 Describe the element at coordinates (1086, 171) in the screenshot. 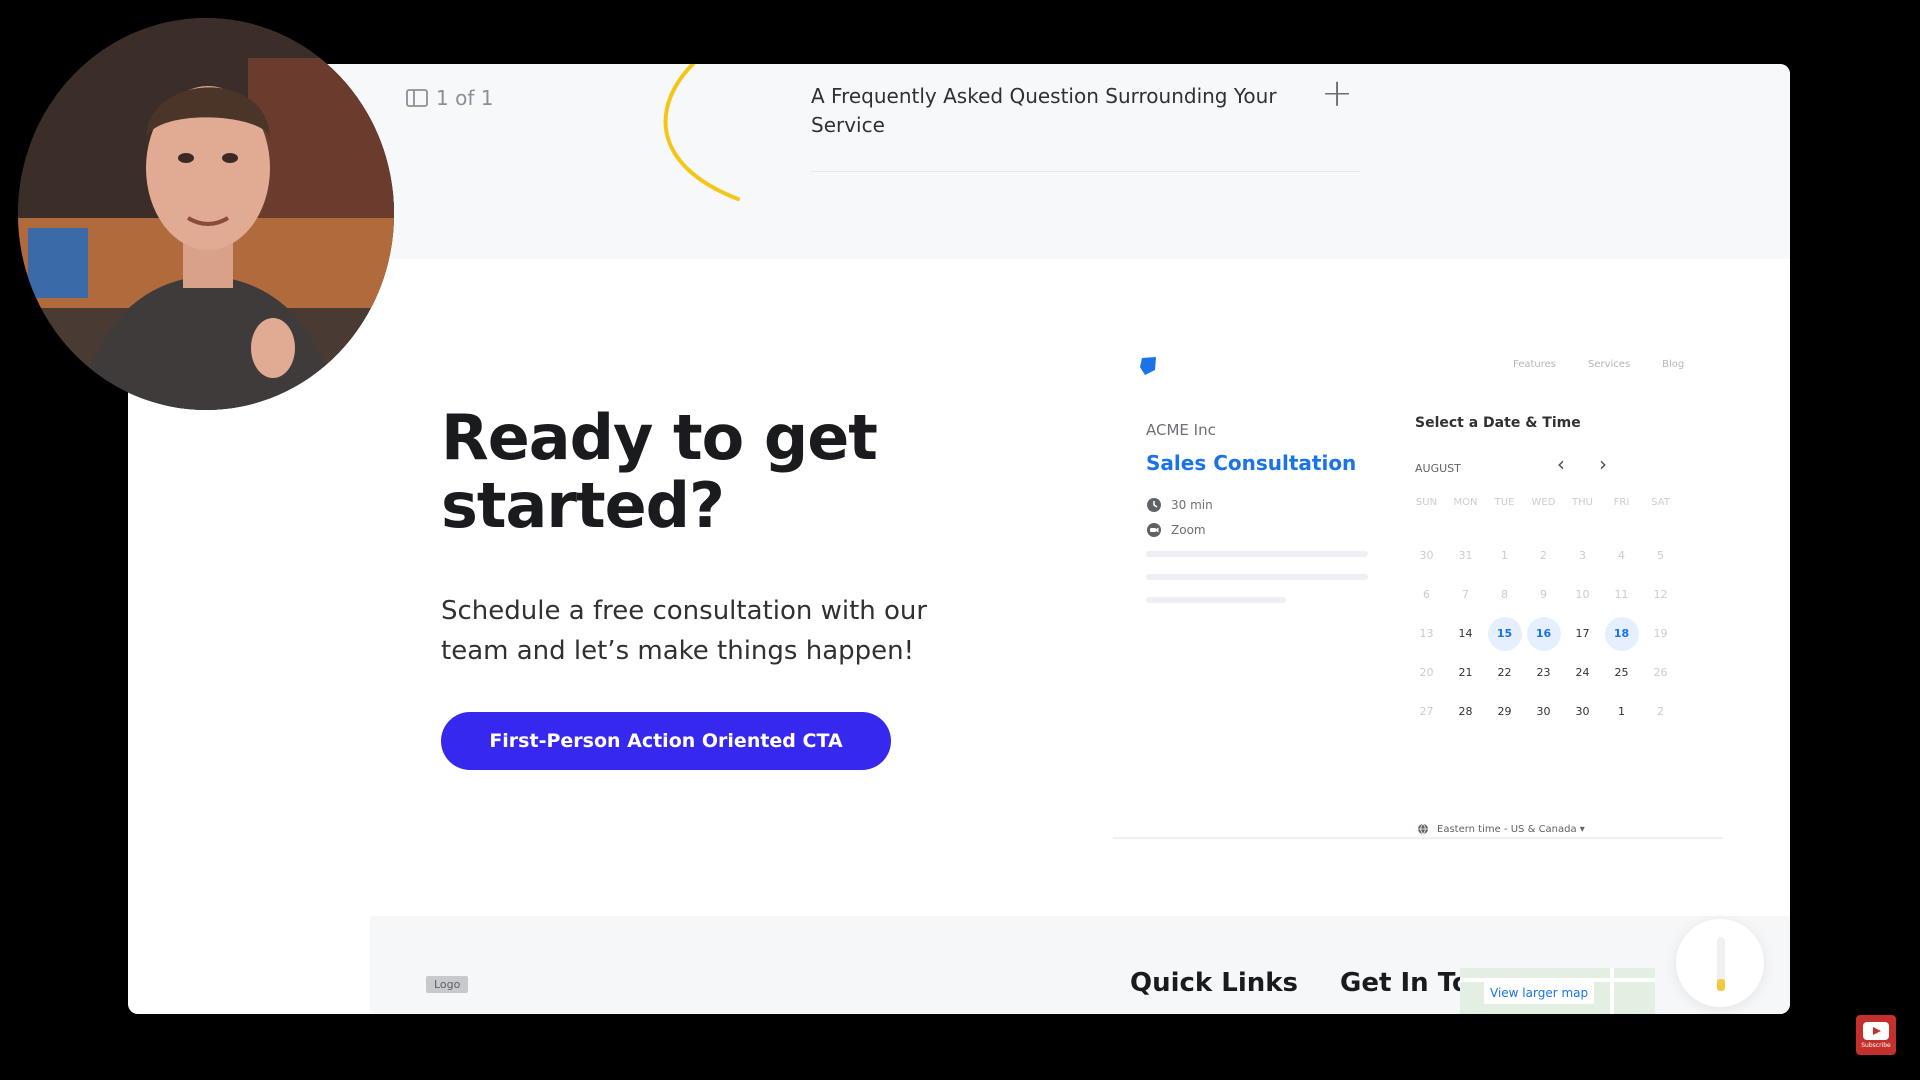

I see `faq-divider` at that location.